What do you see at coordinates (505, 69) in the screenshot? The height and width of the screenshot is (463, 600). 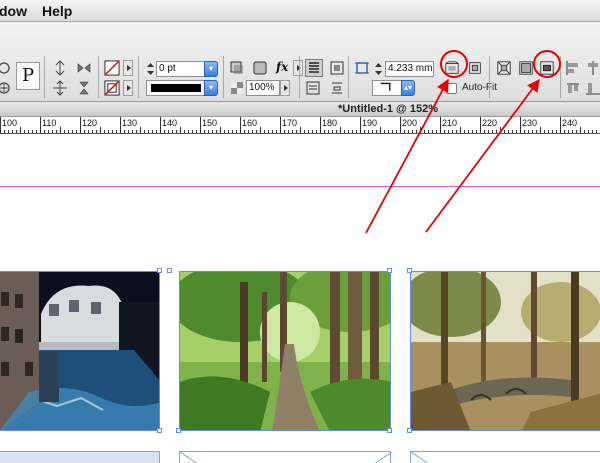 I see `center-content-icon` at bounding box center [505, 69].